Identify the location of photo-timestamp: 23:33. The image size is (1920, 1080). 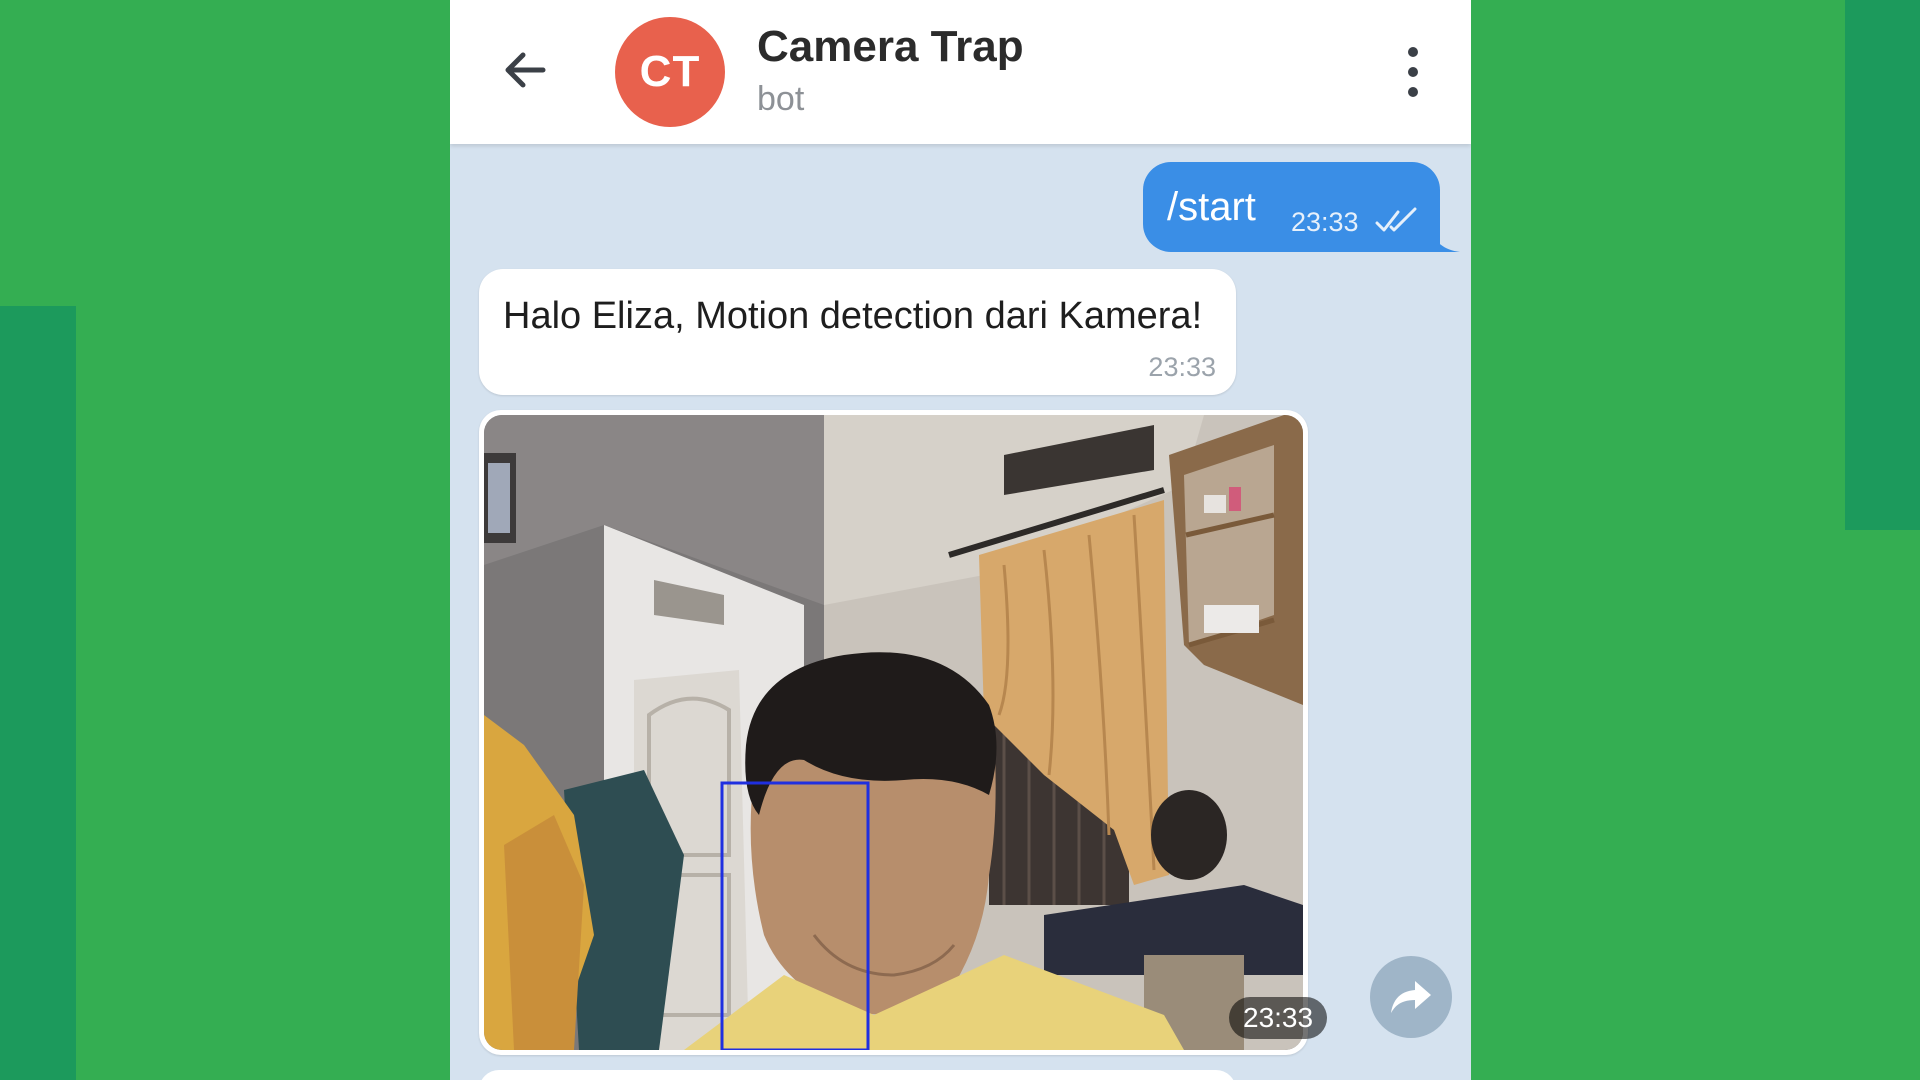
(1278, 1018).